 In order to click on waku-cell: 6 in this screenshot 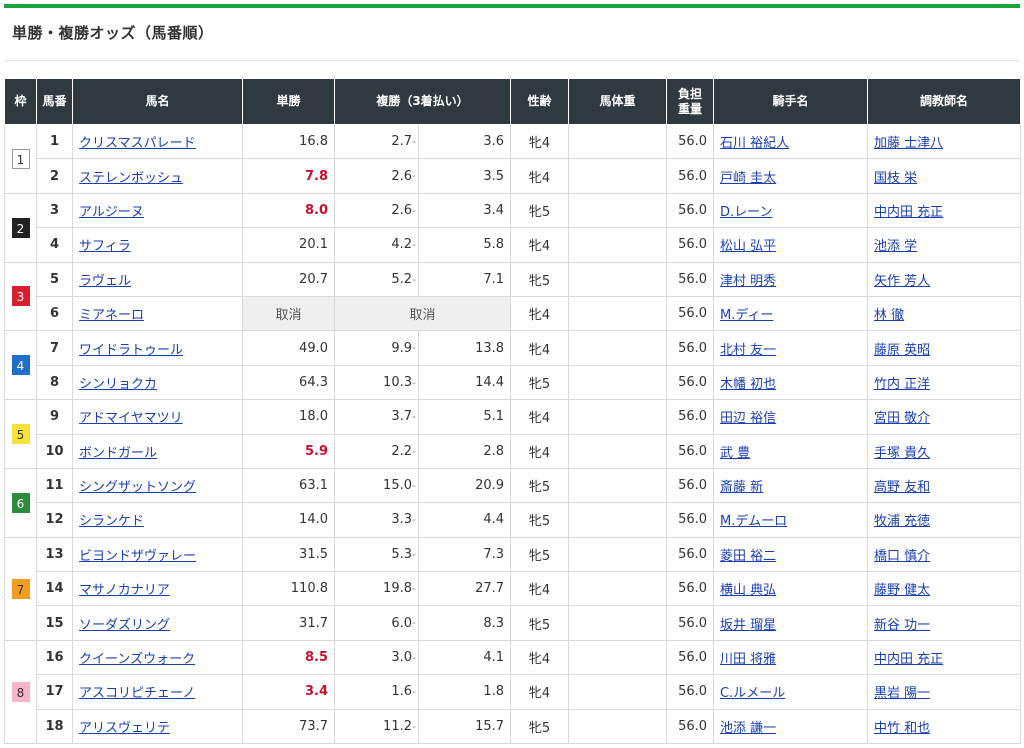, I will do `click(20, 502)`.